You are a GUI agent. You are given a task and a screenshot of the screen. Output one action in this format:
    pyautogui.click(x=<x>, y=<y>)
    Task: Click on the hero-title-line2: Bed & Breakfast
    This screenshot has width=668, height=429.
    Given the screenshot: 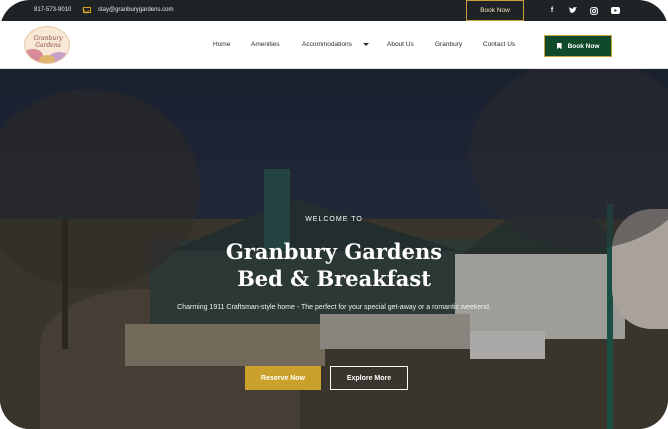 What is the action you would take?
    pyautogui.click(x=334, y=278)
    